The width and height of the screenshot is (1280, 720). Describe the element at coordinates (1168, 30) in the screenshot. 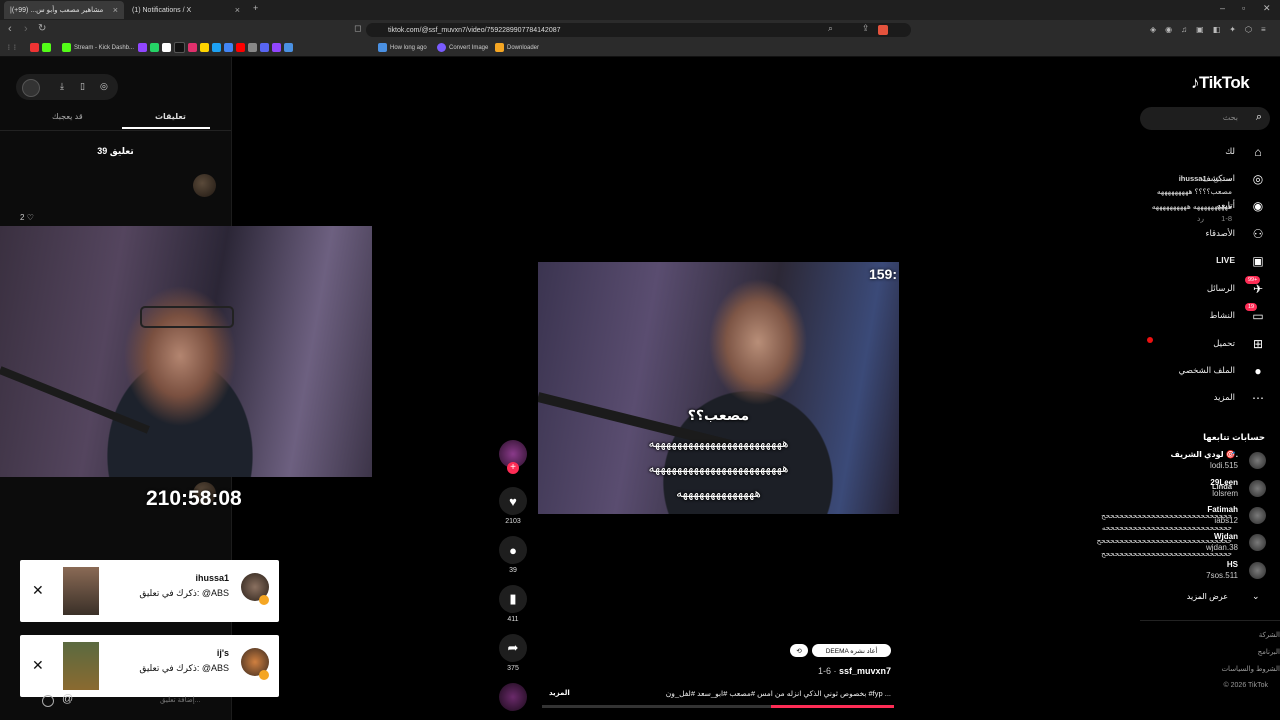

I see `extension-icon: ◉` at that location.